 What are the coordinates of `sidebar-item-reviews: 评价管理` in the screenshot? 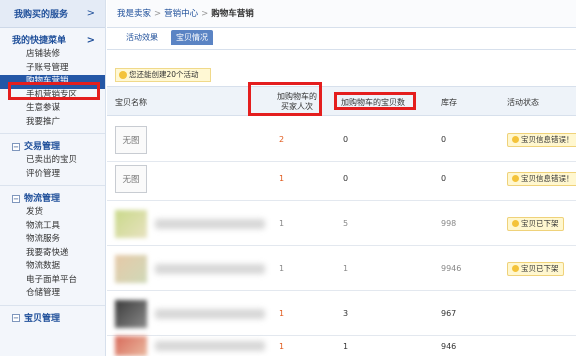 It's located at (52, 175).